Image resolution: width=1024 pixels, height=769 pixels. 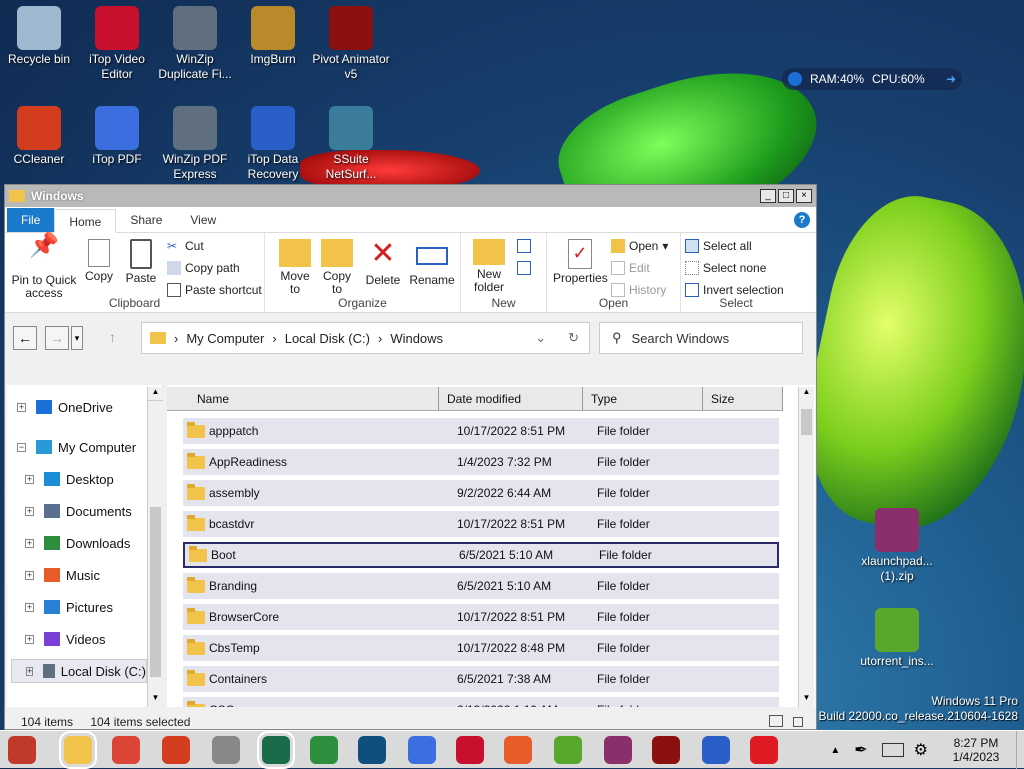 What do you see at coordinates (470, 750) in the screenshot?
I see `video-editor-icon` at bounding box center [470, 750].